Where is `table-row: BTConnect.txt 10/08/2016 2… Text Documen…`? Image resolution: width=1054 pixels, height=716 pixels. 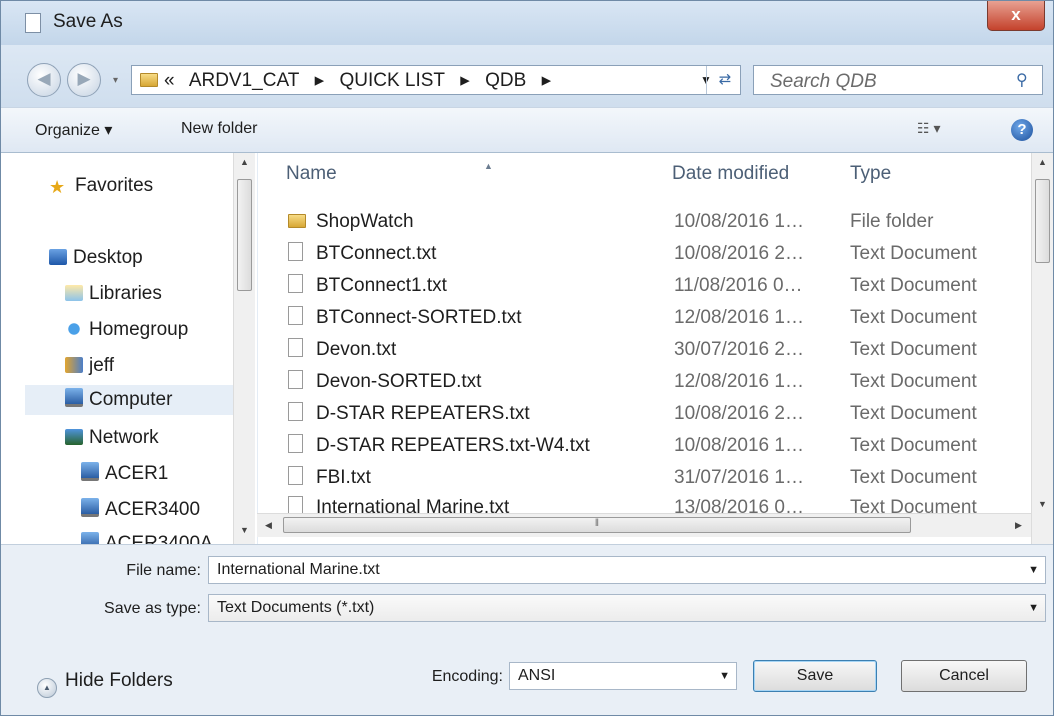
table-row: BTConnect.txt 10/08/2016 2… Text Documen… is located at coordinates (643, 253).